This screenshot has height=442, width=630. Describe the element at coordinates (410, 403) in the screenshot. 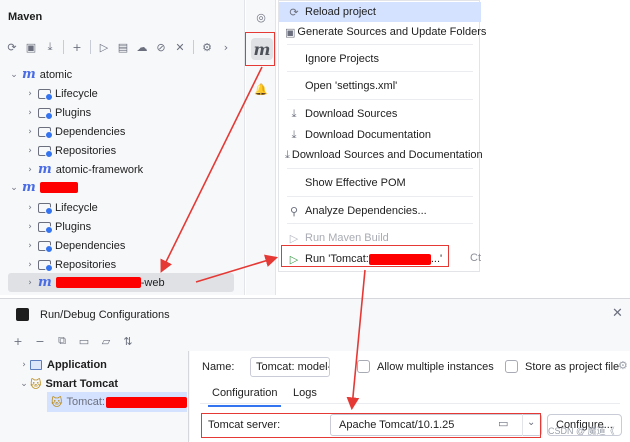

I see `tab-divider` at that location.